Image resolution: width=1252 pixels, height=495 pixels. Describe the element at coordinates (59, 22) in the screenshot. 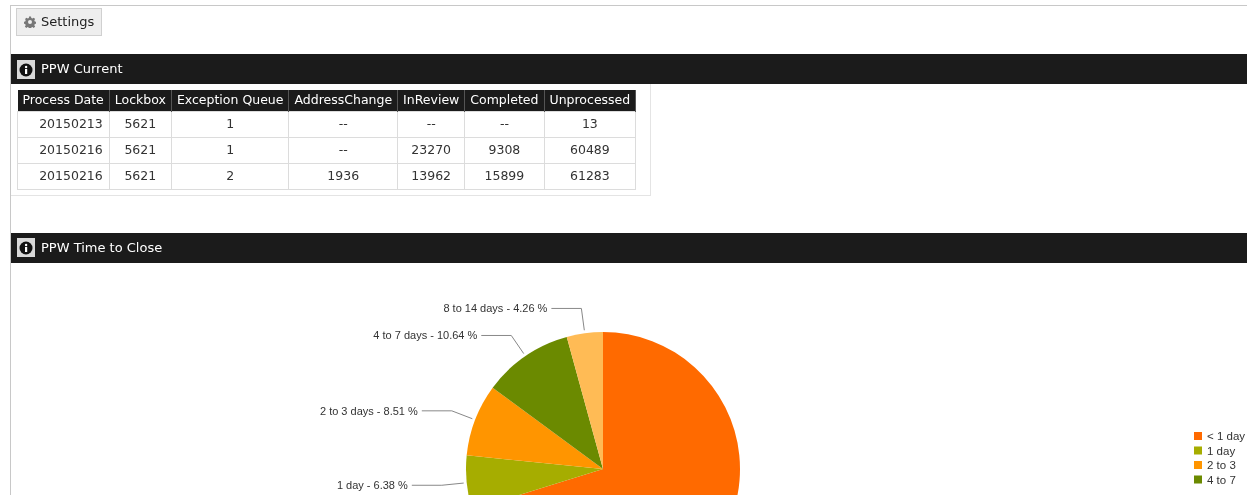

I see `settings-button: Settings` at that location.